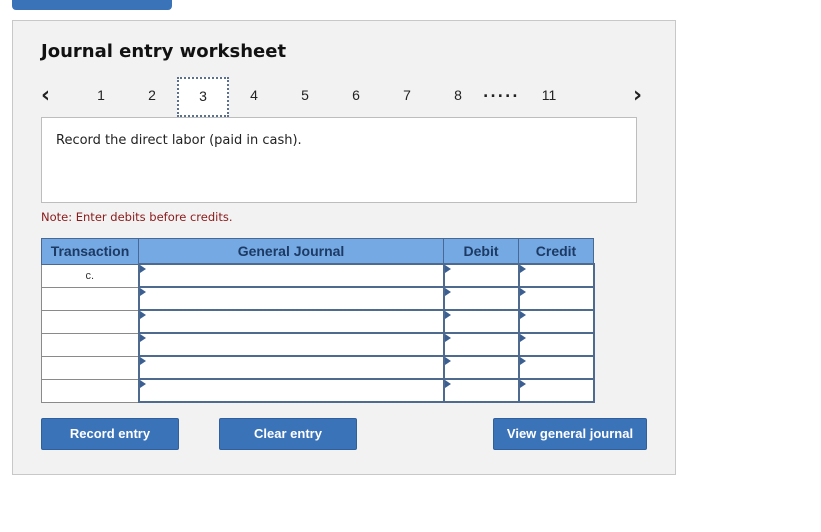 The image size is (821, 532). I want to click on note-text: Note: Enter debits before credits., so click(137, 217).